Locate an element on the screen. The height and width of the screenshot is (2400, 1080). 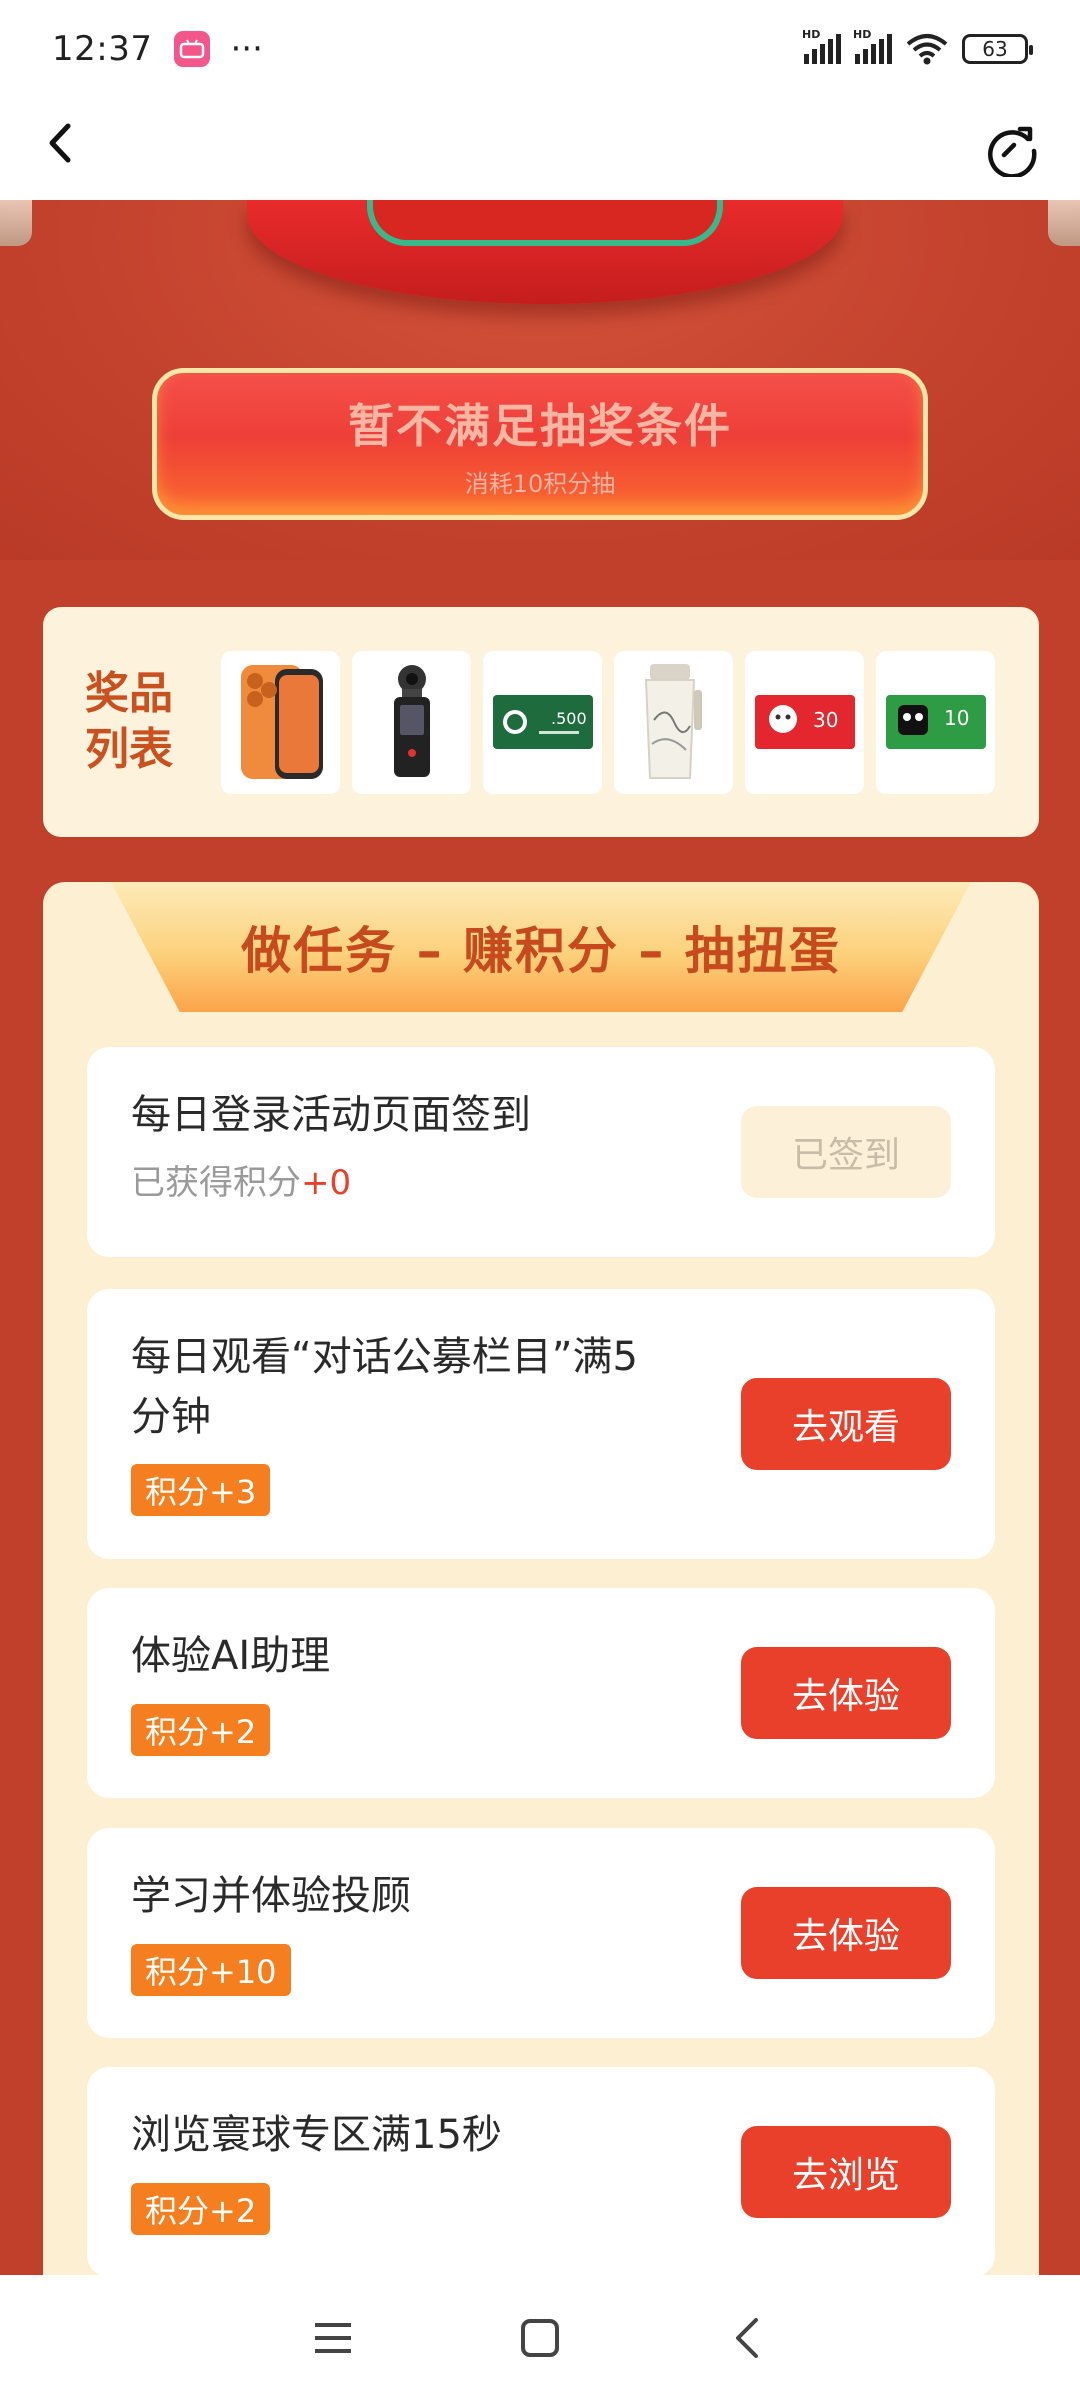
go-experience-button: 去体验 is located at coordinates (846, 1693).